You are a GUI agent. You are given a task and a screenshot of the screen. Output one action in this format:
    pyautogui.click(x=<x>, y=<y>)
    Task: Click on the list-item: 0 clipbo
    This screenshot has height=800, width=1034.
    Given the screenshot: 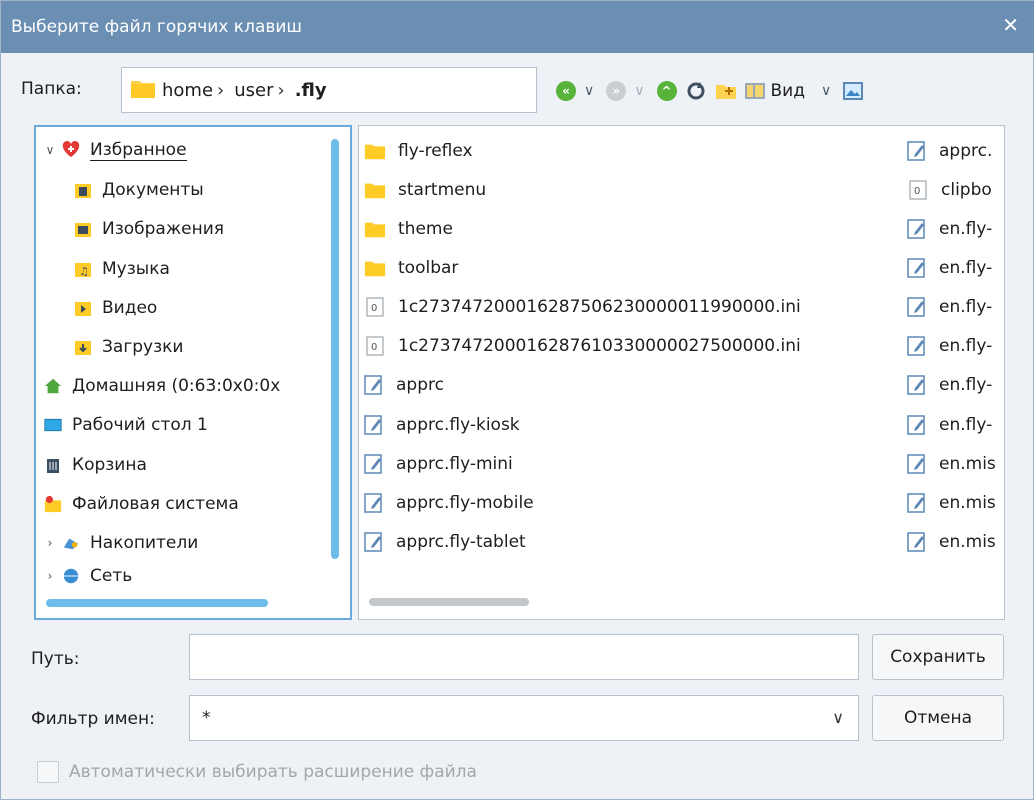 What is the action you would take?
    pyautogui.click(x=949, y=190)
    